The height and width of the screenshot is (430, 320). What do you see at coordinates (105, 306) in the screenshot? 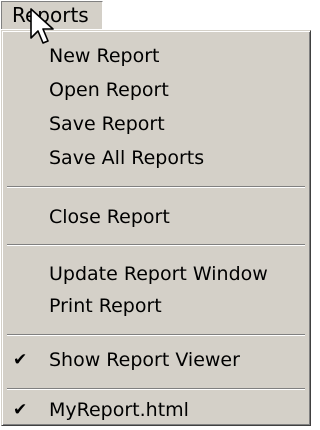
I see `menu-item-label: Print Report` at bounding box center [105, 306].